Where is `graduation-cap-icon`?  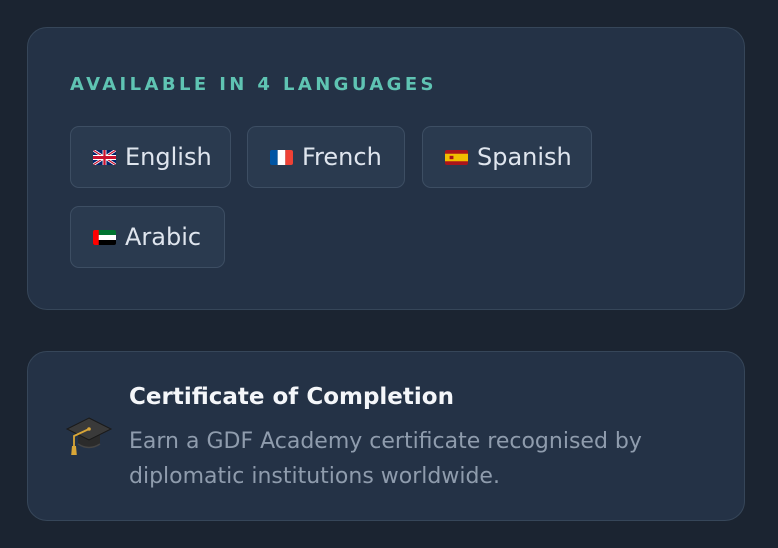 graduation-cap-icon is located at coordinates (89, 435).